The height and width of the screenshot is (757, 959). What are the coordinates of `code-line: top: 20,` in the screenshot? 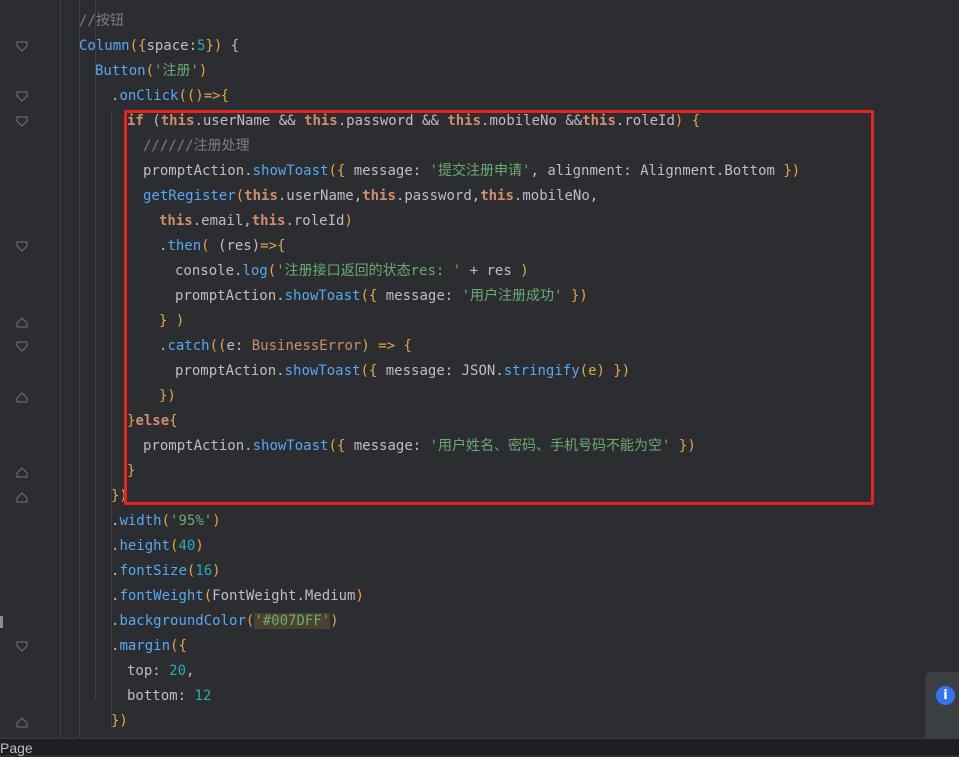 It's located at (161, 671).